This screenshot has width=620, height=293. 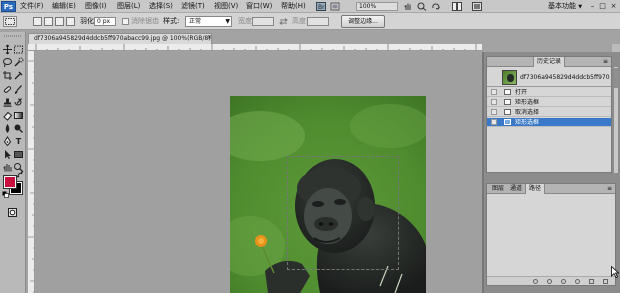 What do you see at coordinates (549, 122) in the screenshot?
I see `history-state-row-selected: 矩形选框` at bounding box center [549, 122].